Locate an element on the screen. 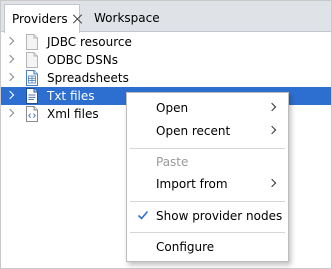  jdbc-file-icon is located at coordinates (32, 42).